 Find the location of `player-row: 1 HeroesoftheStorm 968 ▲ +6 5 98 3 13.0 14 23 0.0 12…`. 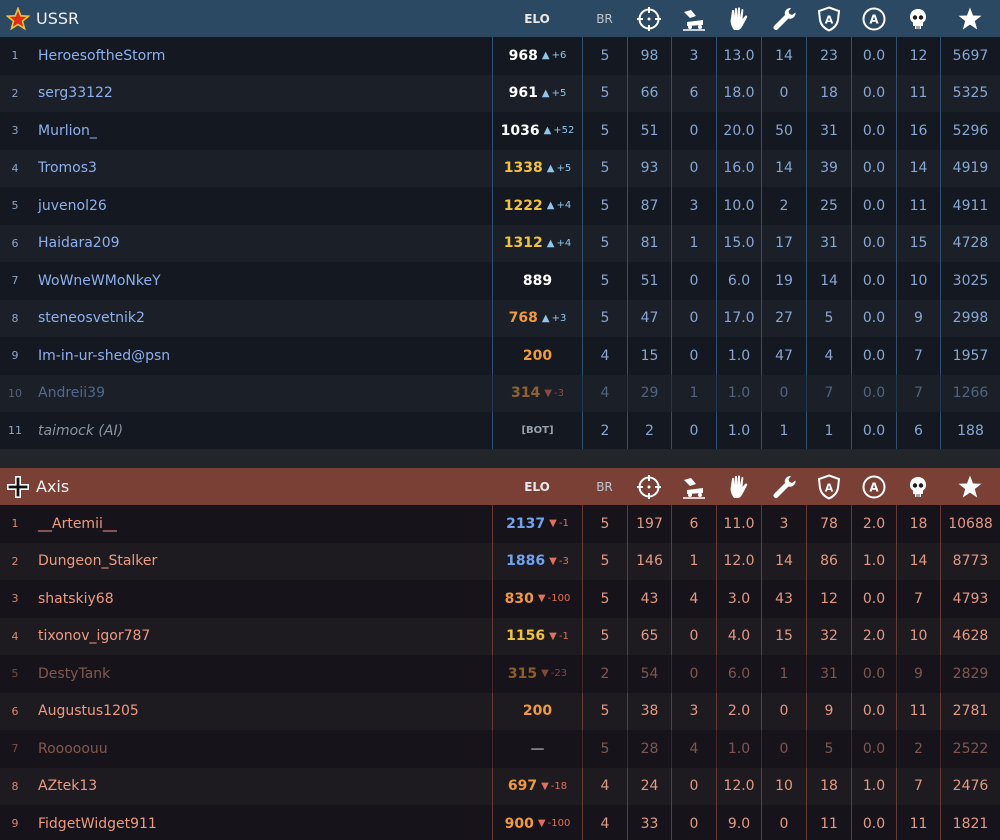

player-row: 1 HeroesoftheStorm 968 ▲ +6 5 98 3 13.0 14 23 0.0 12… is located at coordinates (500, 56).